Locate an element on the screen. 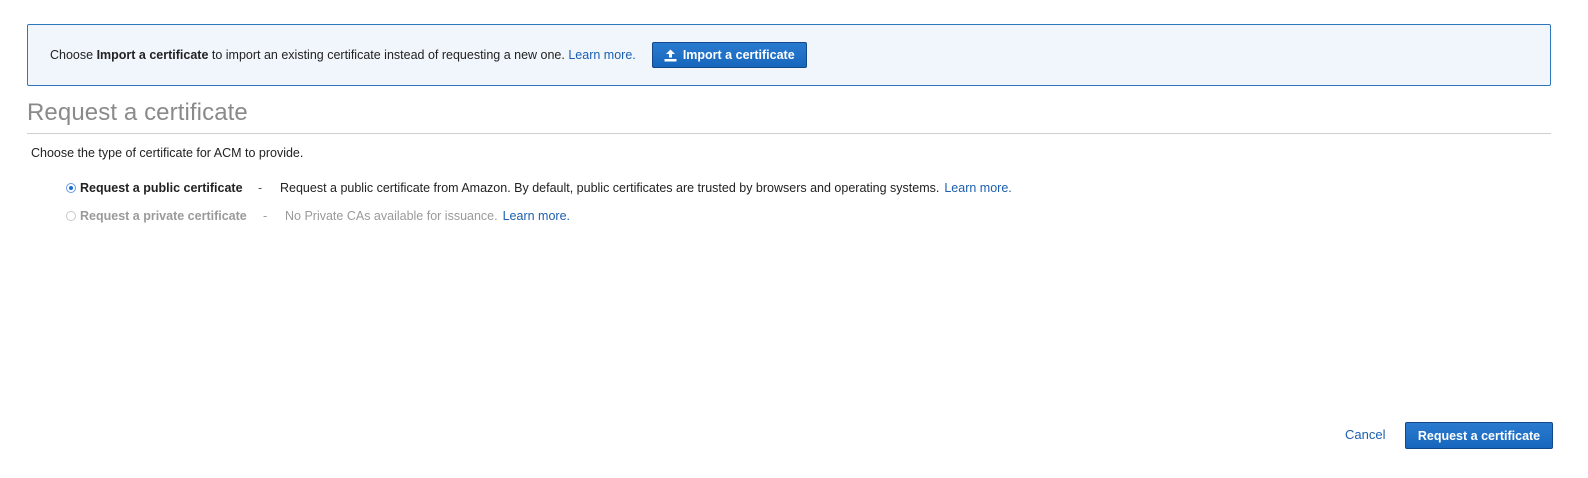  private-certificate-learn-more-link: Learn more. is located at coordinates (536, 216).